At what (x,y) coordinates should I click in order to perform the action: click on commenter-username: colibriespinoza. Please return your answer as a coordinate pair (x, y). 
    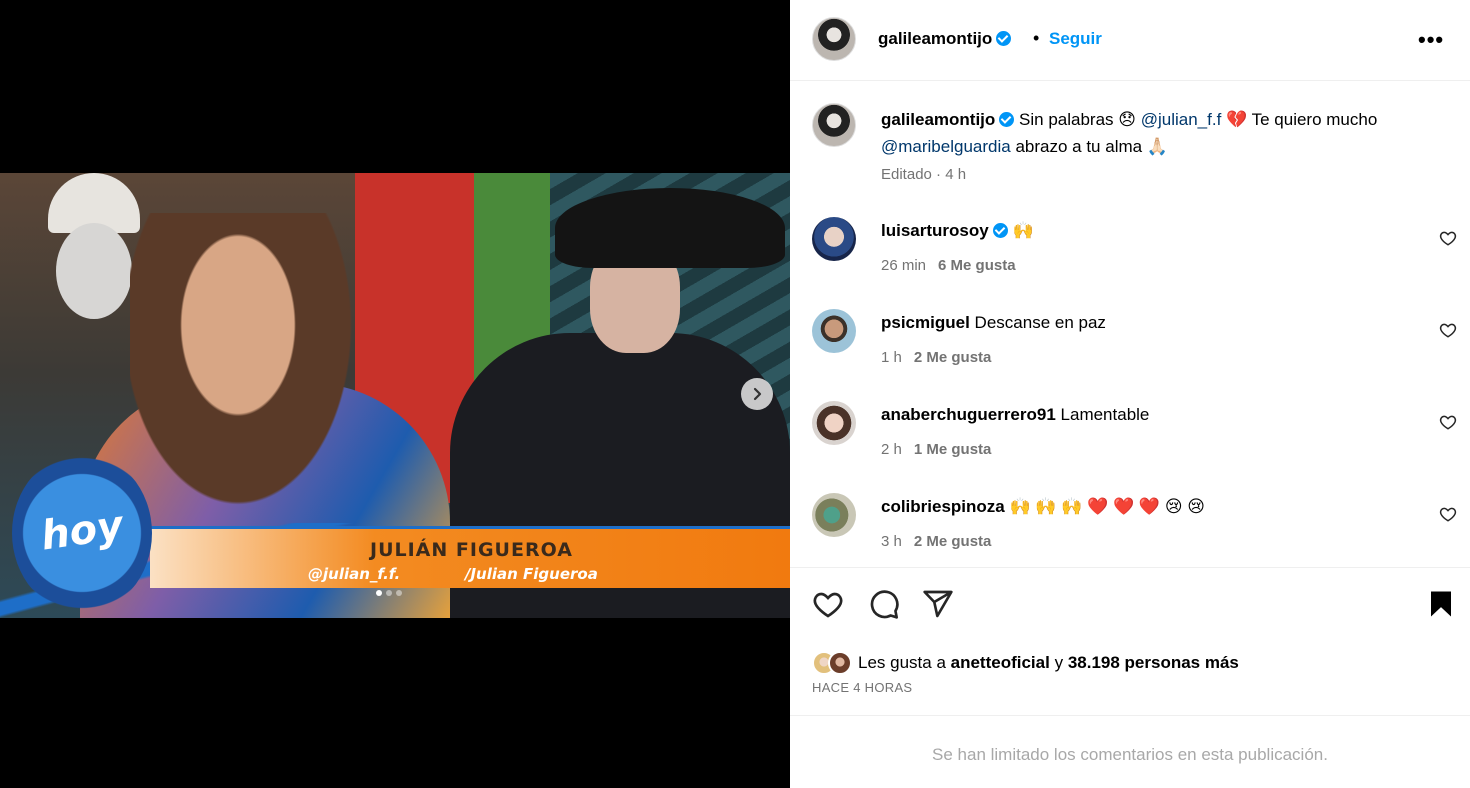
    Looking at the image, I should click on (943, 506).